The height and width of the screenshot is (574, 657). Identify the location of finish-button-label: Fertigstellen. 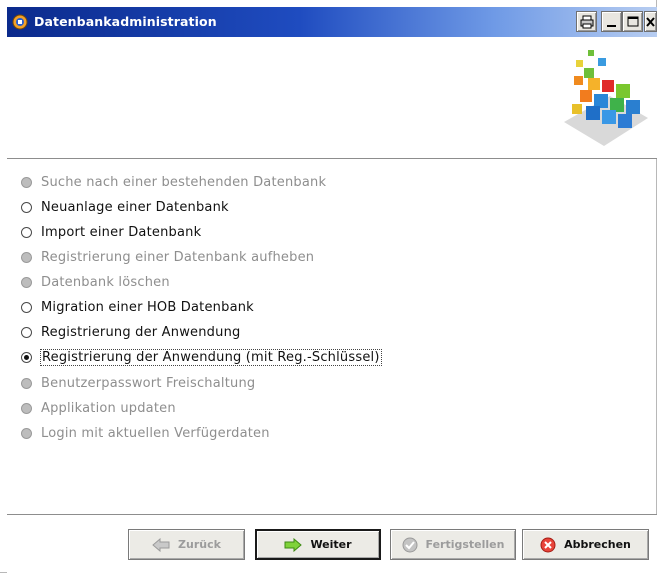
(465, 544).